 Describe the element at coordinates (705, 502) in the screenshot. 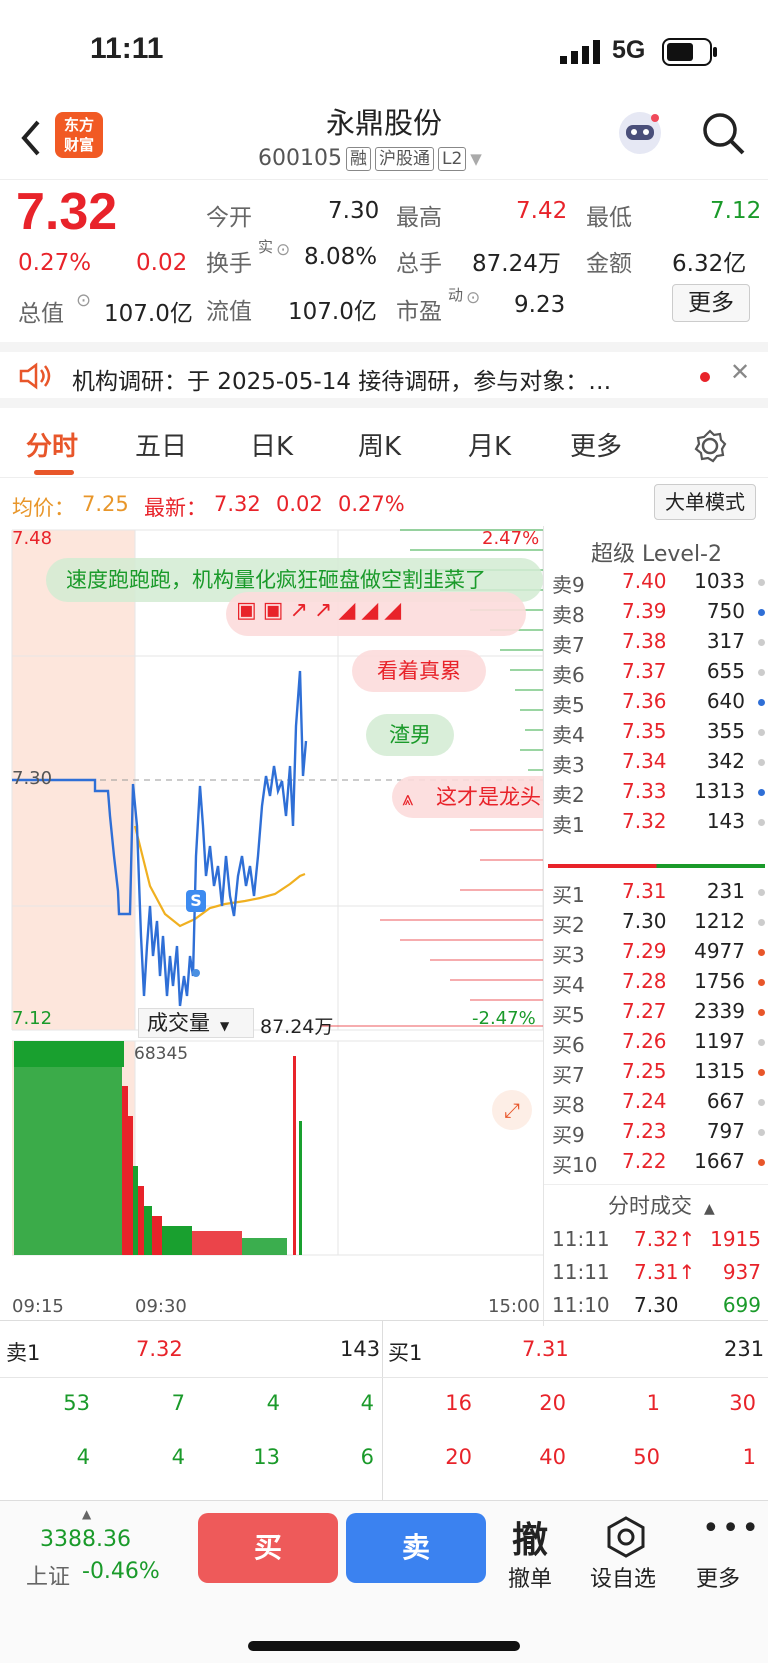

I see `big-order-mode-button: 大单模式` at that location.